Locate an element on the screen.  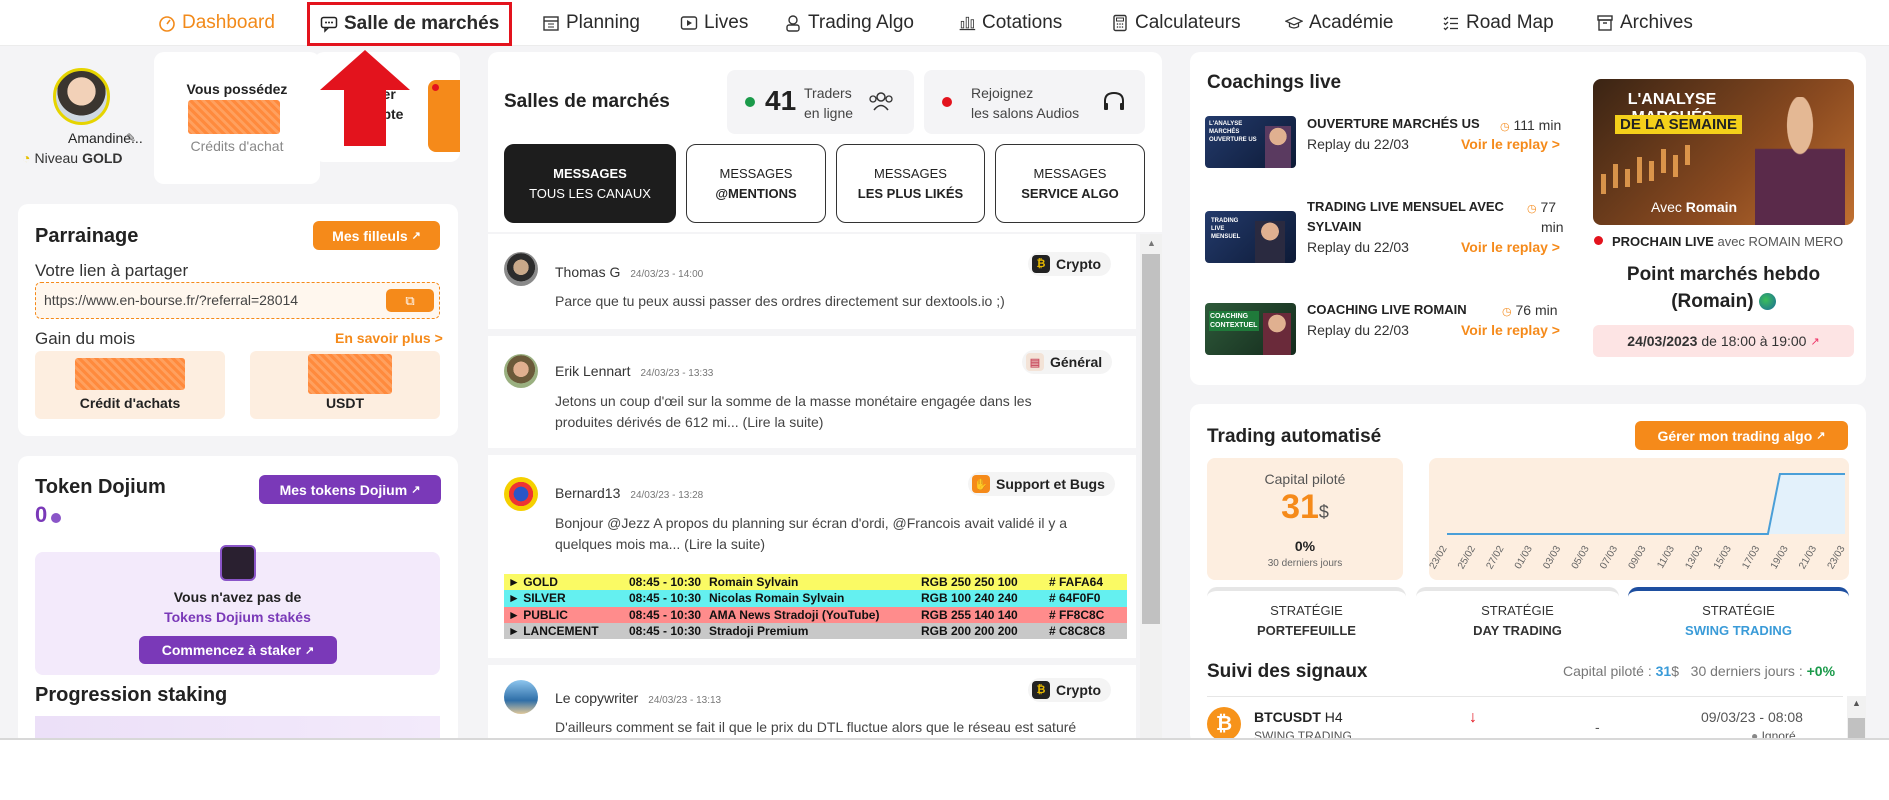
tab-line1: MESSAGES is located at coordinates (910, 173).